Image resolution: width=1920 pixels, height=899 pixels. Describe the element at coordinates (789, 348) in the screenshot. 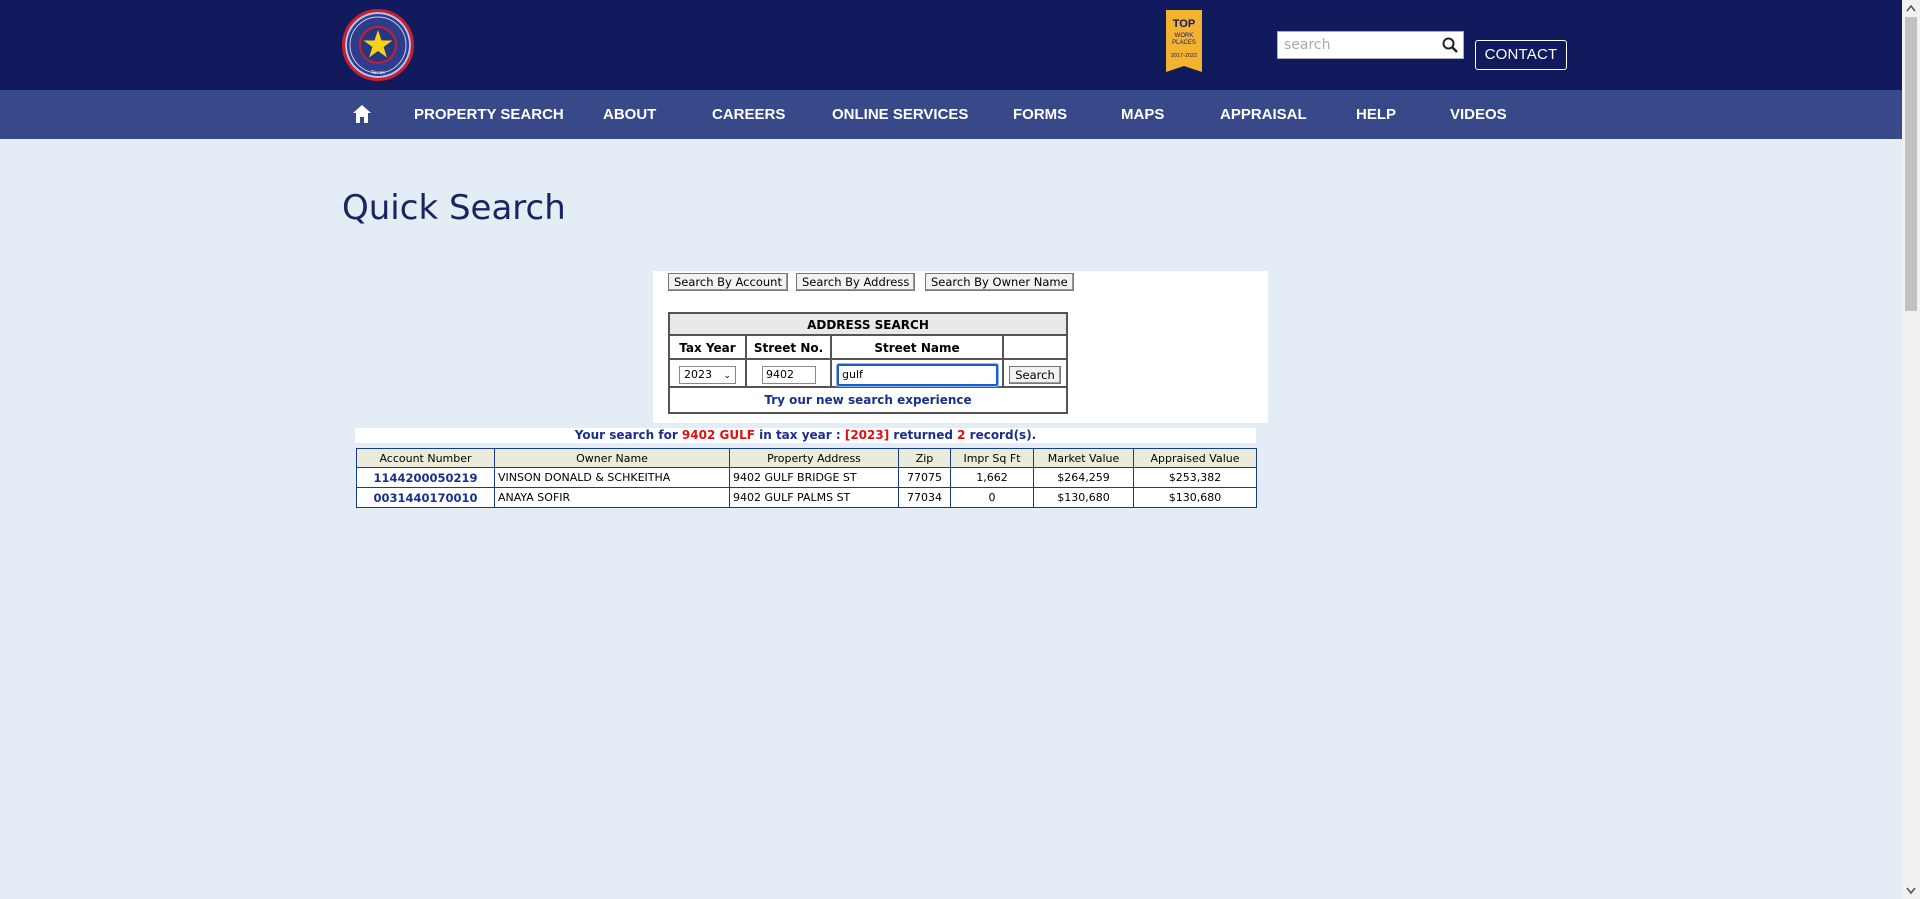

I see `street-no-header: Street No.` at that location.